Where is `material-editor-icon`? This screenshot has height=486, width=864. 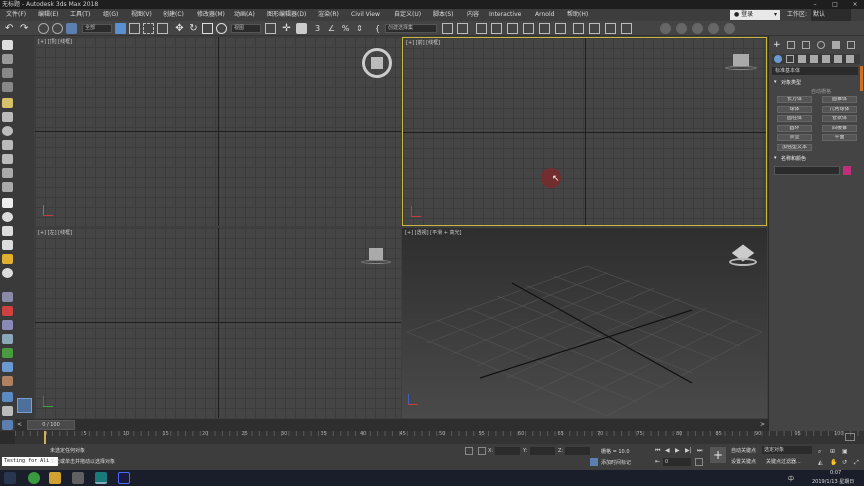
material-editor-icon is located at coordinates (560, 28).